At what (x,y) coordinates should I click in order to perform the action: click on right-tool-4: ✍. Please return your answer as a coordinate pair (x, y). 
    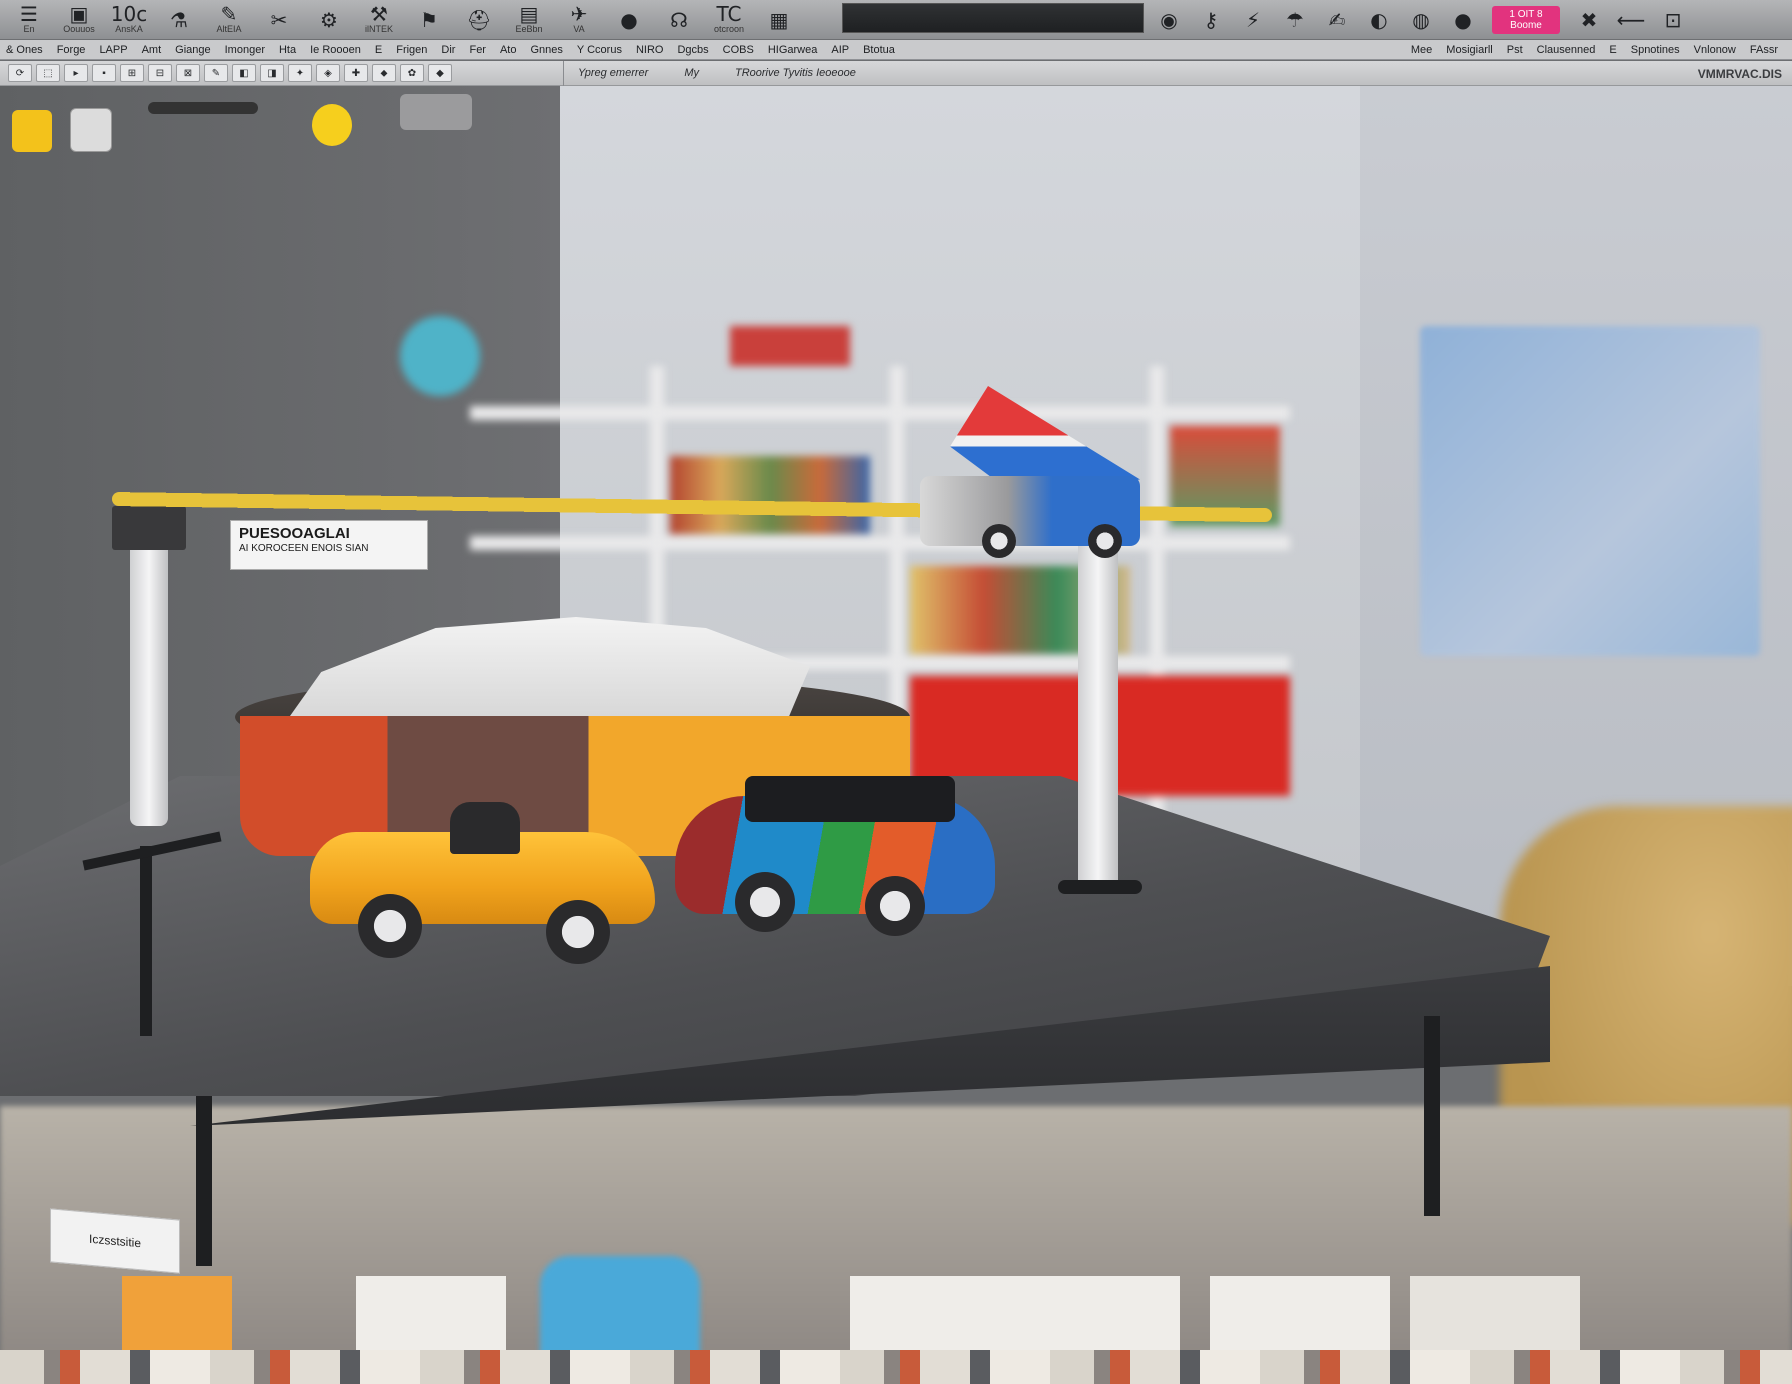
    Looking at the image, I should click on (1337, 20).